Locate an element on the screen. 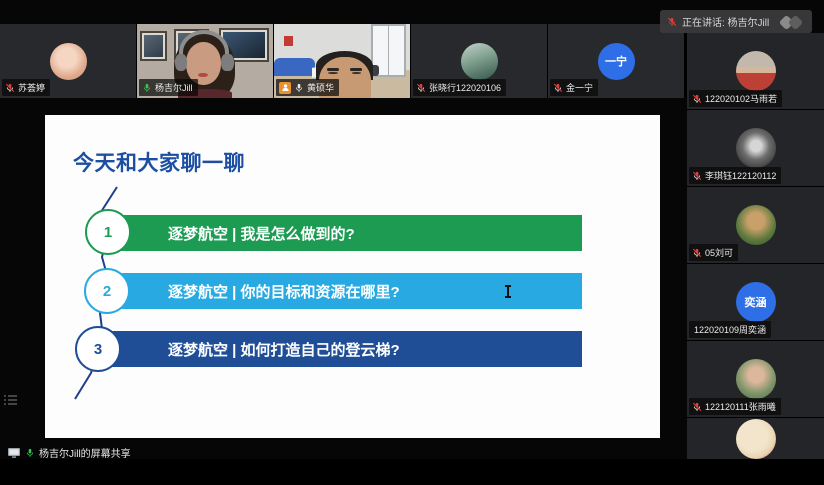 This screenshot has height=485, width=824. participant-tile: 黄硕华 is located at coordinates (342, 61).